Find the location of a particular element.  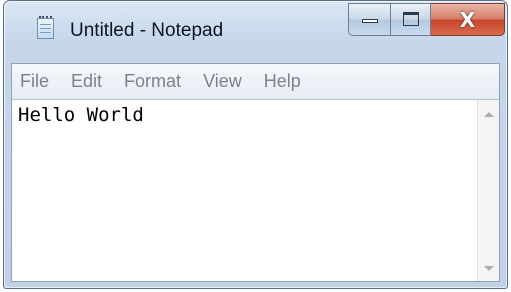

menu-edit: Edit is located at coordinates (86, 81).